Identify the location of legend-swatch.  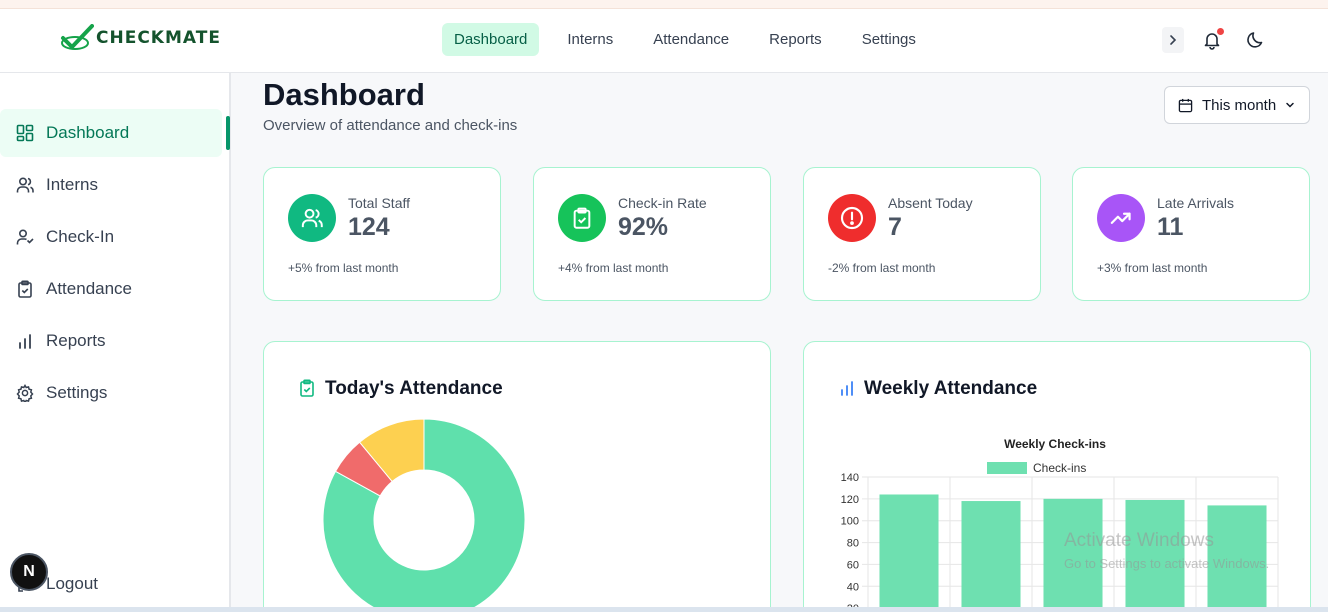
(1007, 468).